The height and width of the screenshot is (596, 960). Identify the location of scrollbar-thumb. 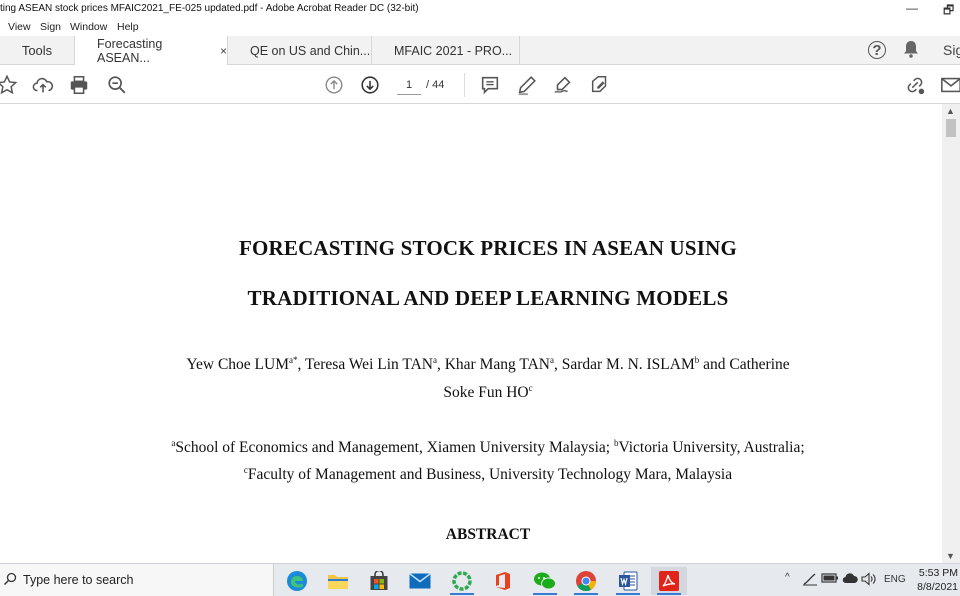
(951, 128).